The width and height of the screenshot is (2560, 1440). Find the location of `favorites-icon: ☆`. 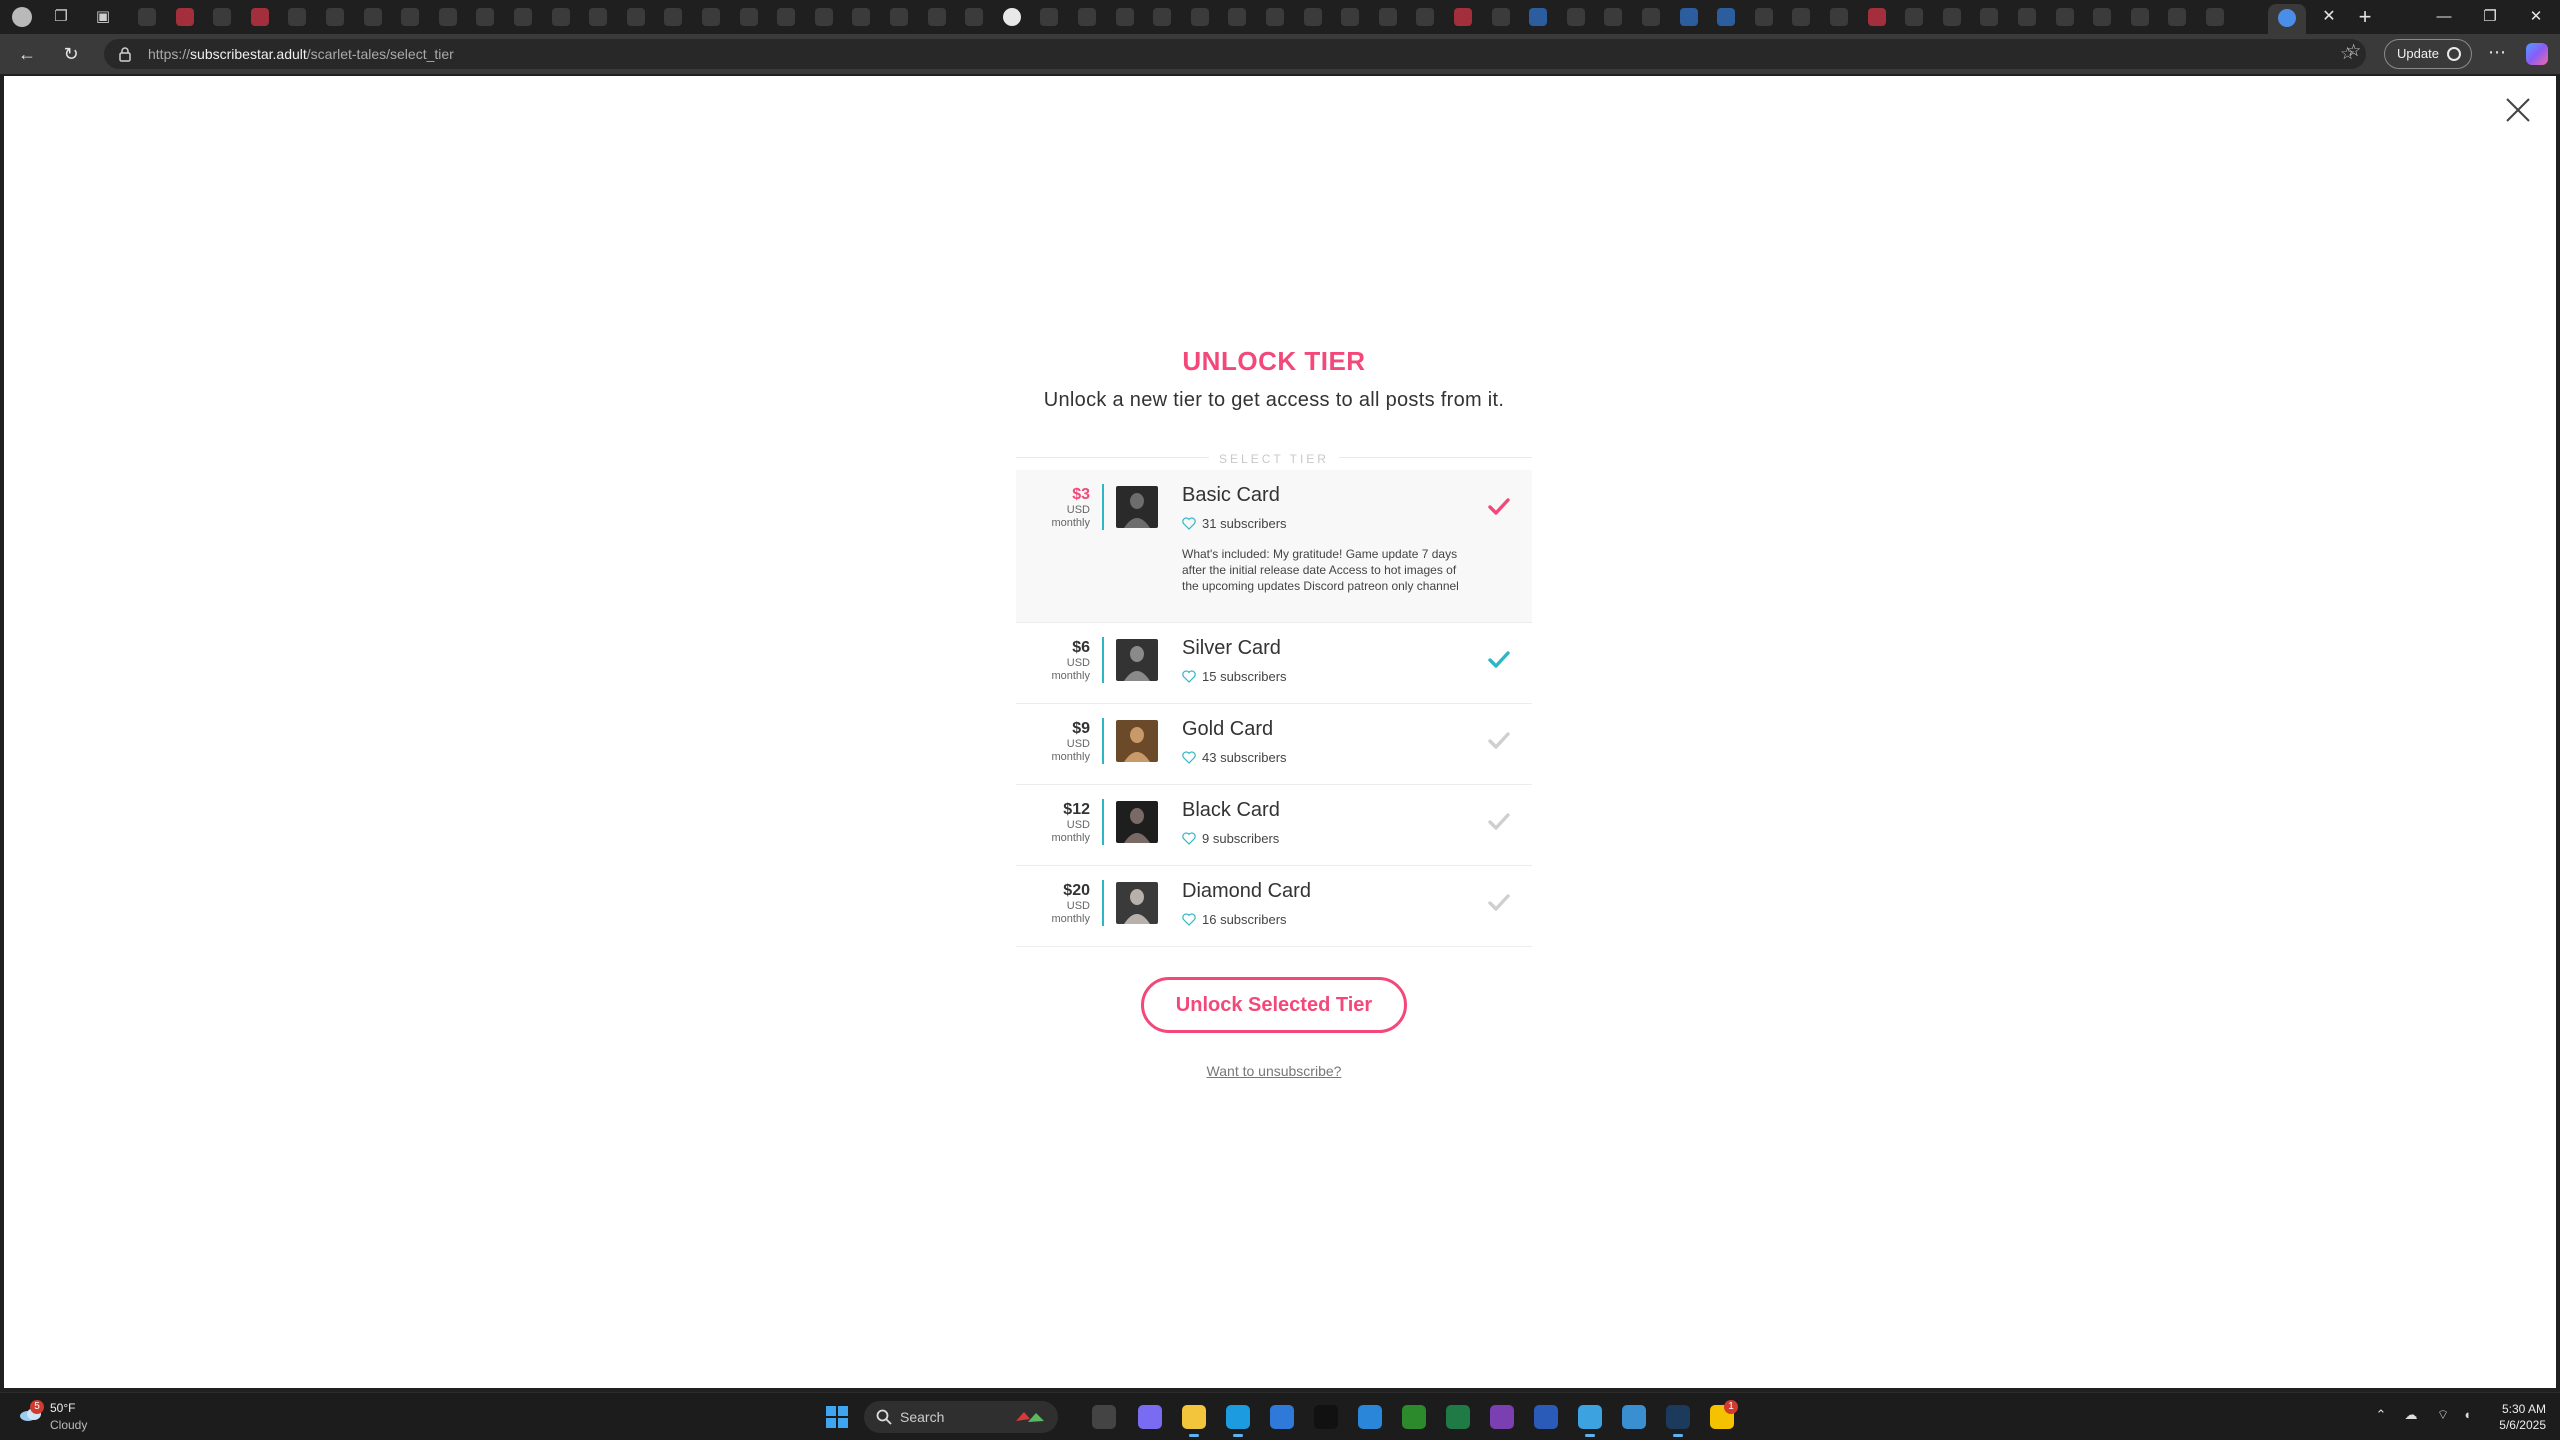

favorites-icon: ☆ is located at coordinates (2353, 51).